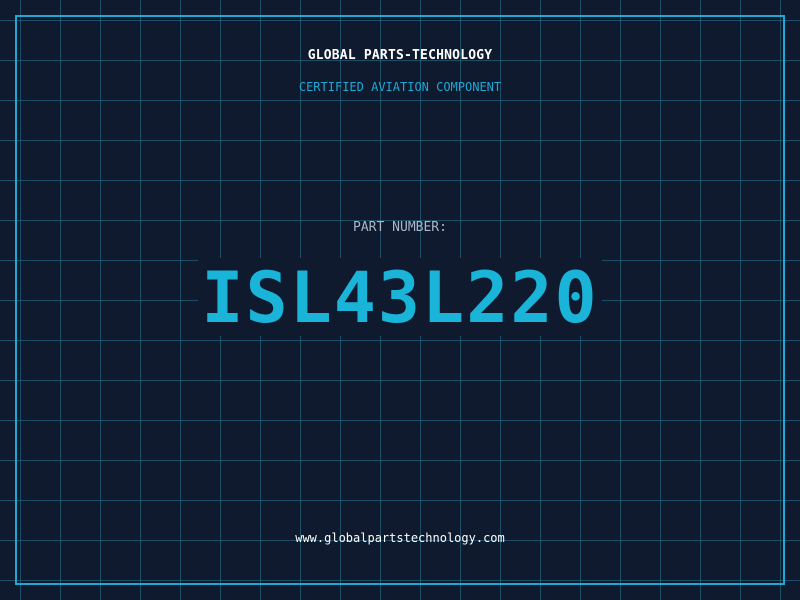 The height and width of the screenshot is (600, 800). Describe the element at coordinates (400, 227) in the screenshot. I see `part-number-label: PART NUMBER:` at that location.